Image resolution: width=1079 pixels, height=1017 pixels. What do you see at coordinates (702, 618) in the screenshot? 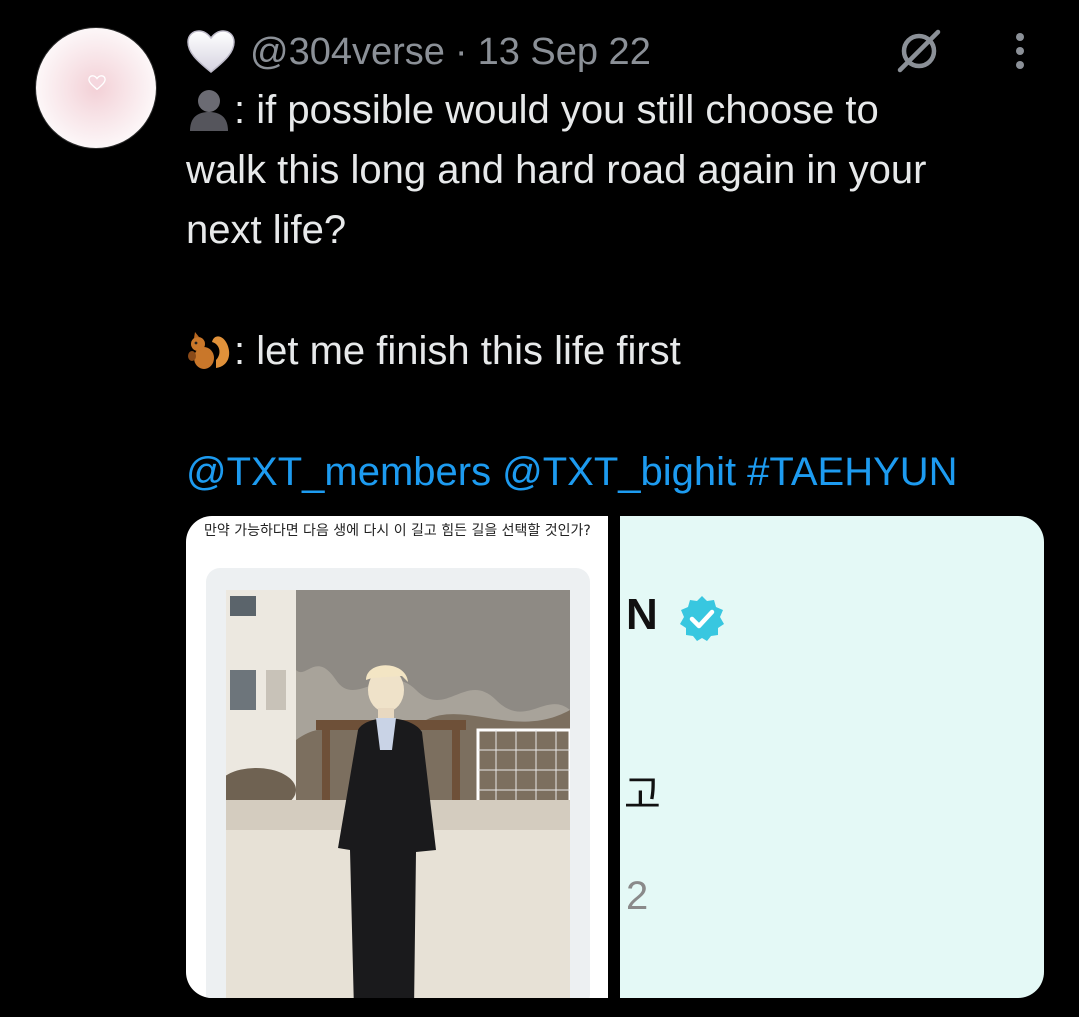
I see `verified-badge-icon` at bounding box center [702, 618].